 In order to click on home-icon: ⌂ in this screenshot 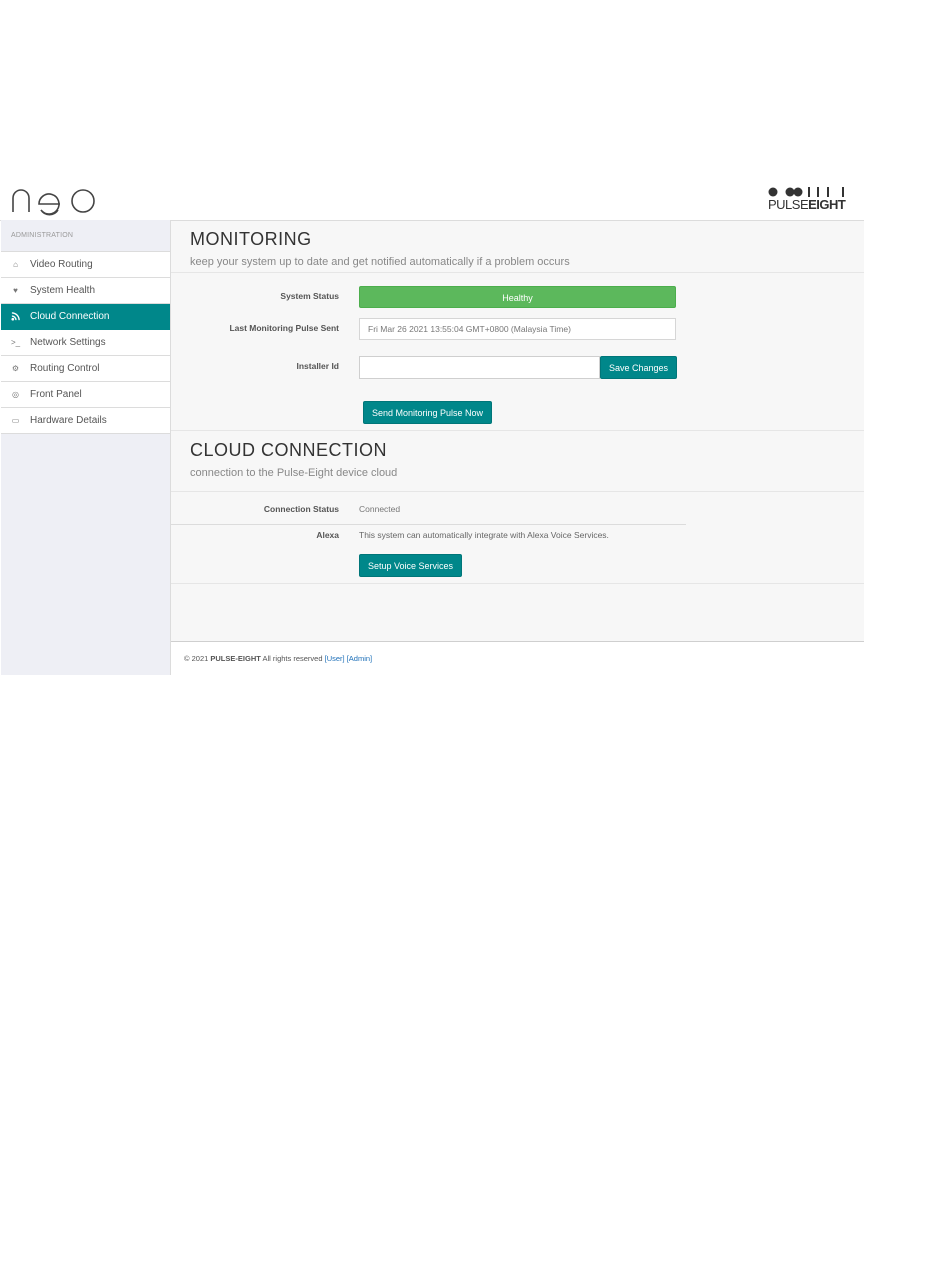, I will do `click(15, 264)`.